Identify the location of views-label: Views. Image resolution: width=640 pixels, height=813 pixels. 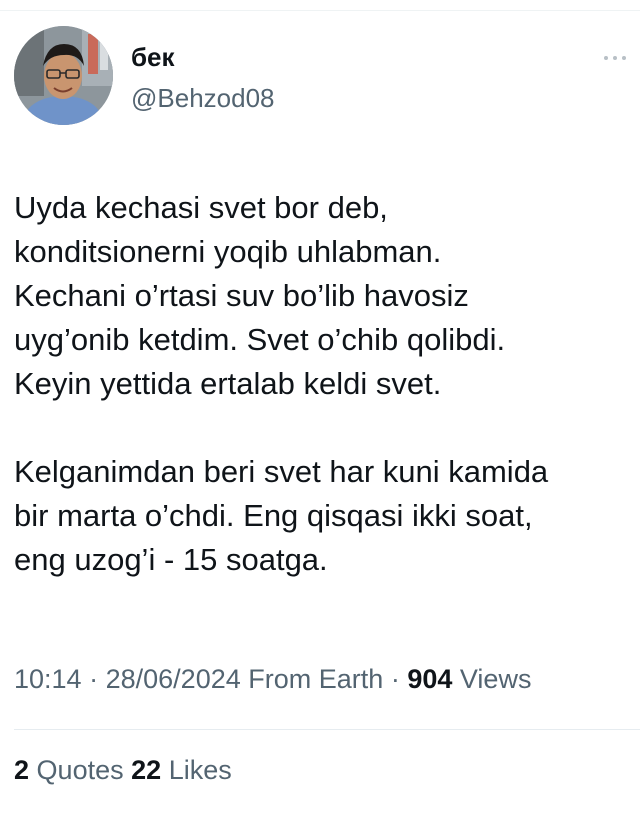
(495, 679).